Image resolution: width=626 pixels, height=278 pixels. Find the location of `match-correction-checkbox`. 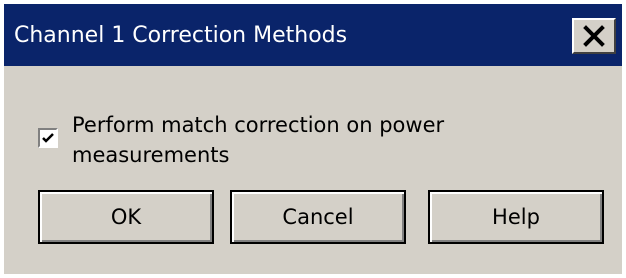

match-correction-checkbox is located at coordinates (48, 138).